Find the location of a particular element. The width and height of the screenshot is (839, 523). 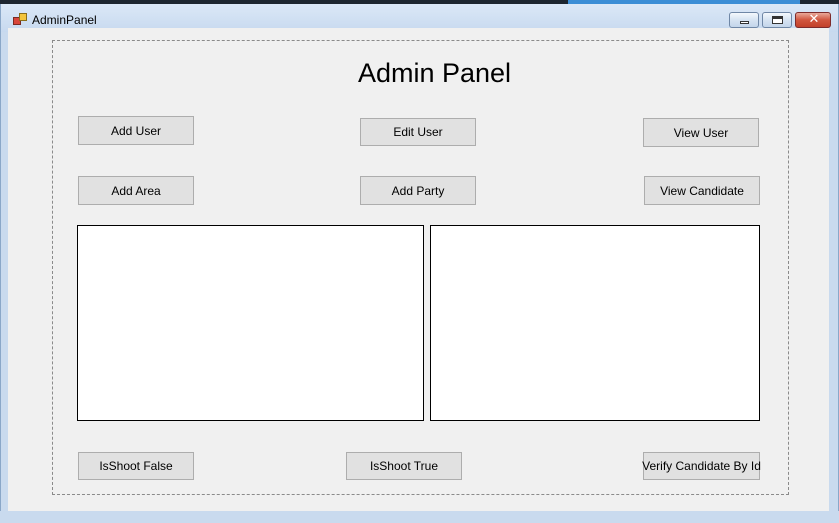

window-bottom-border is located at coordinates (419, 517).